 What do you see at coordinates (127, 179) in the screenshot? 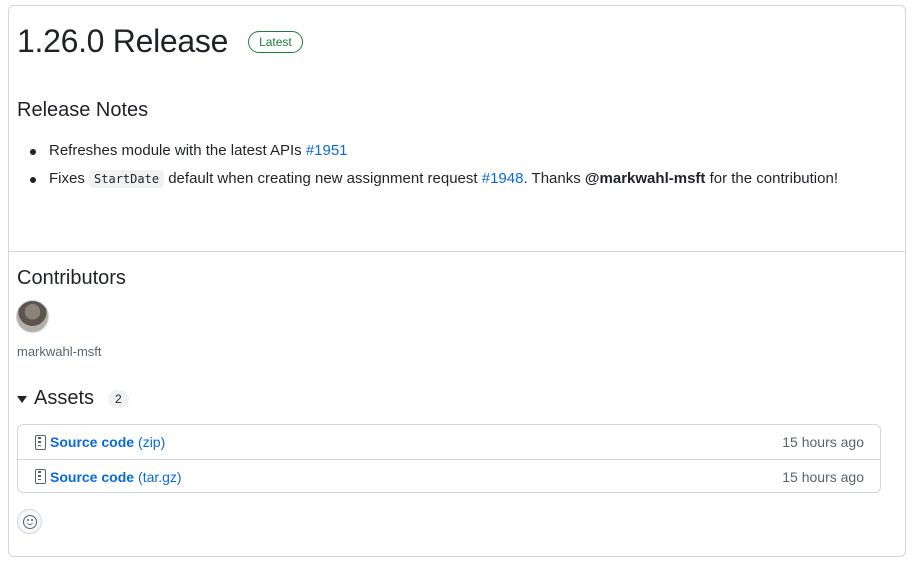
I see `inline-code: StartDate` at bounding box center [127, 179].